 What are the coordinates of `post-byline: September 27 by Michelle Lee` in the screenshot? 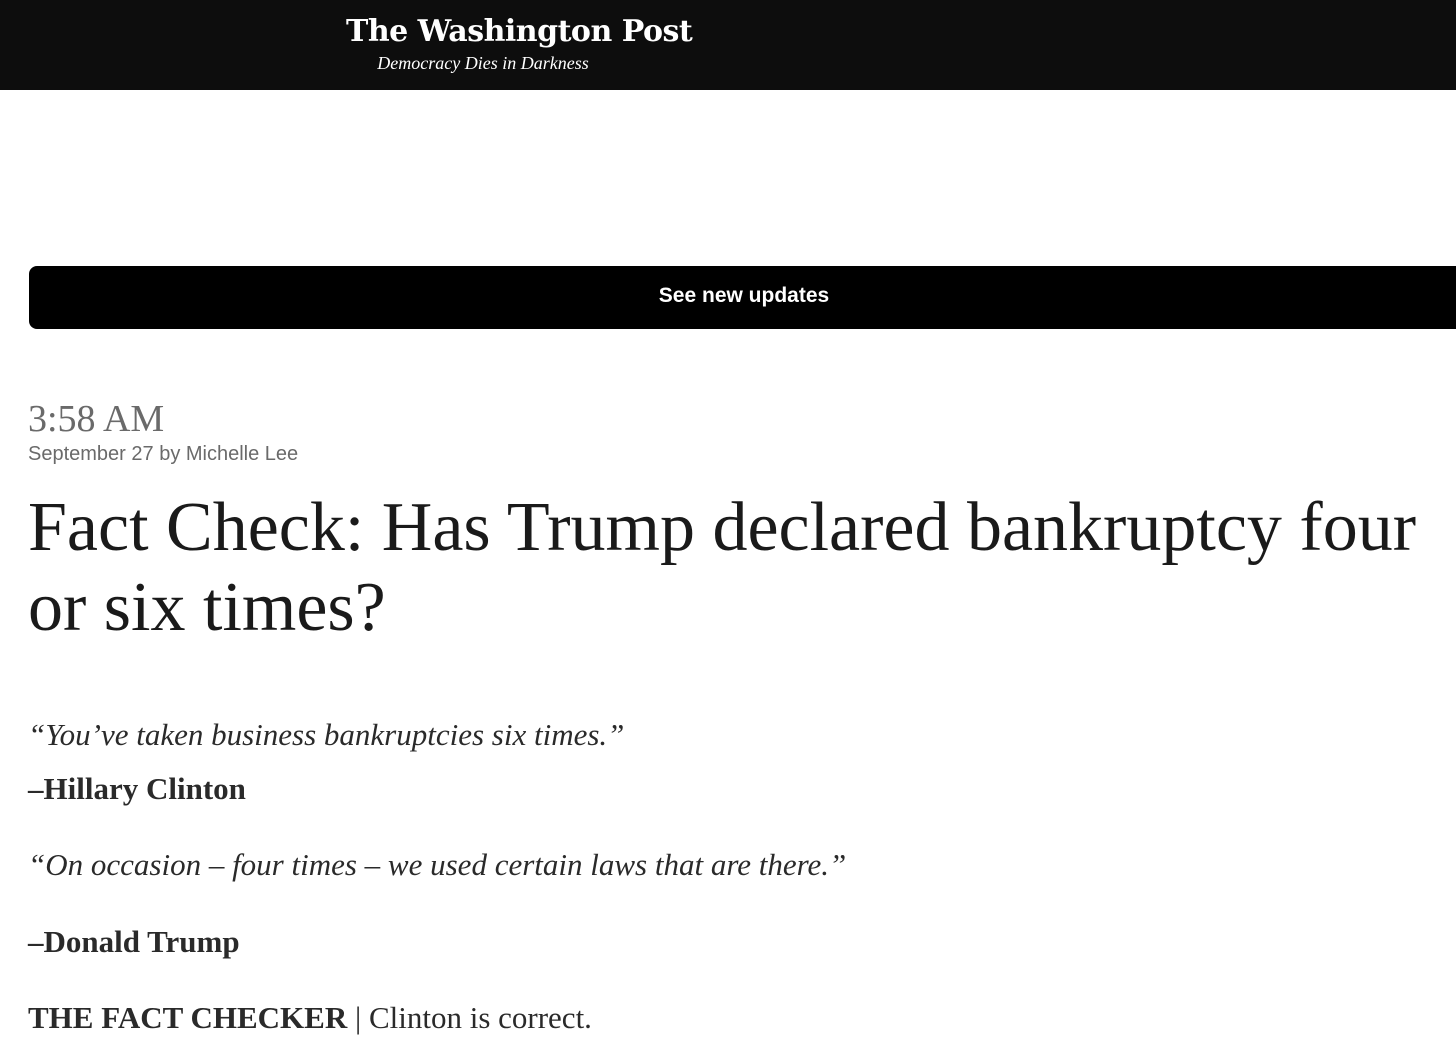 It's located at (163, 454).